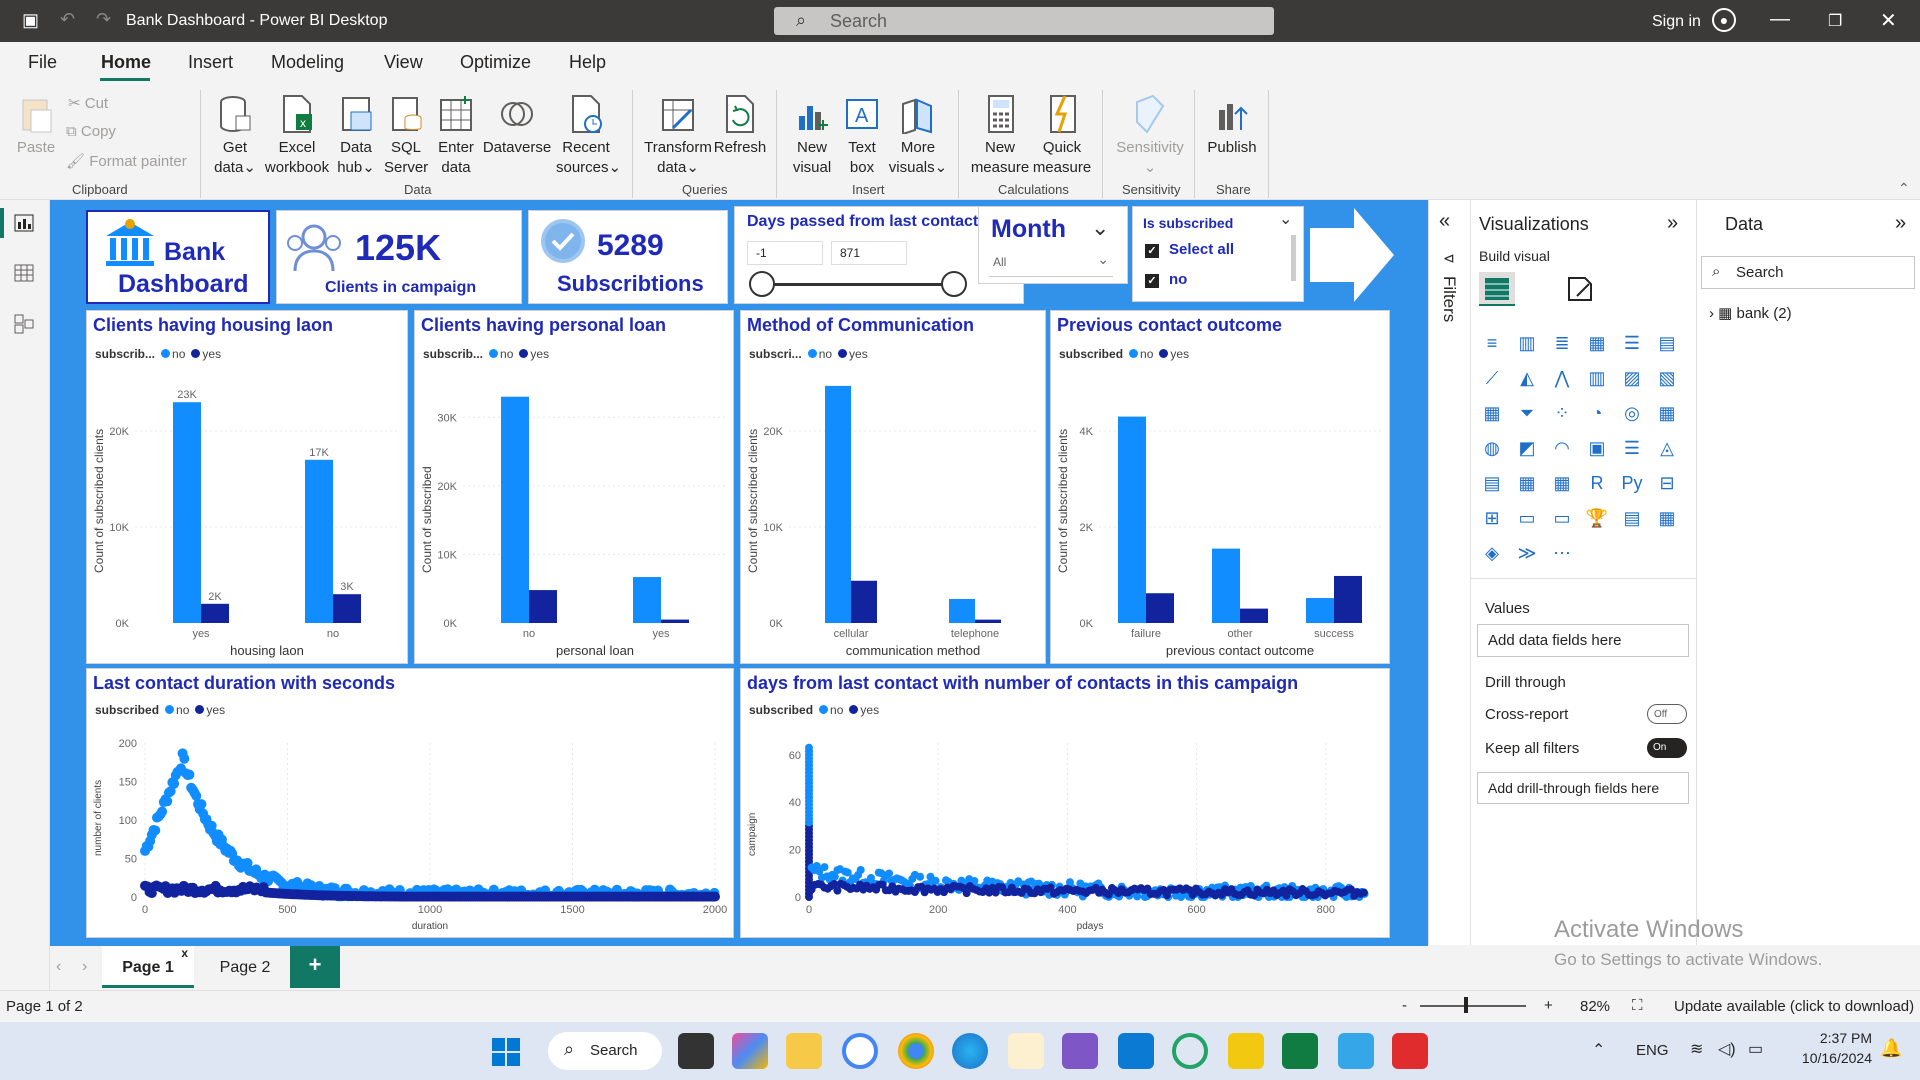 The height and width of the screenshot is (1080, 1920). What do you see at coordinates (1473, 1006) in the screenshot?
I see `zoom-slider` at bounding box center [1473, 1006].